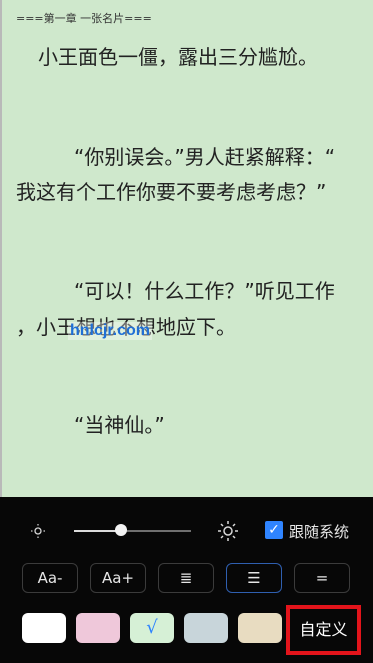  I want to click on paragraph: “你别误会。”男人赶紧解释：“, so click(205, 157).